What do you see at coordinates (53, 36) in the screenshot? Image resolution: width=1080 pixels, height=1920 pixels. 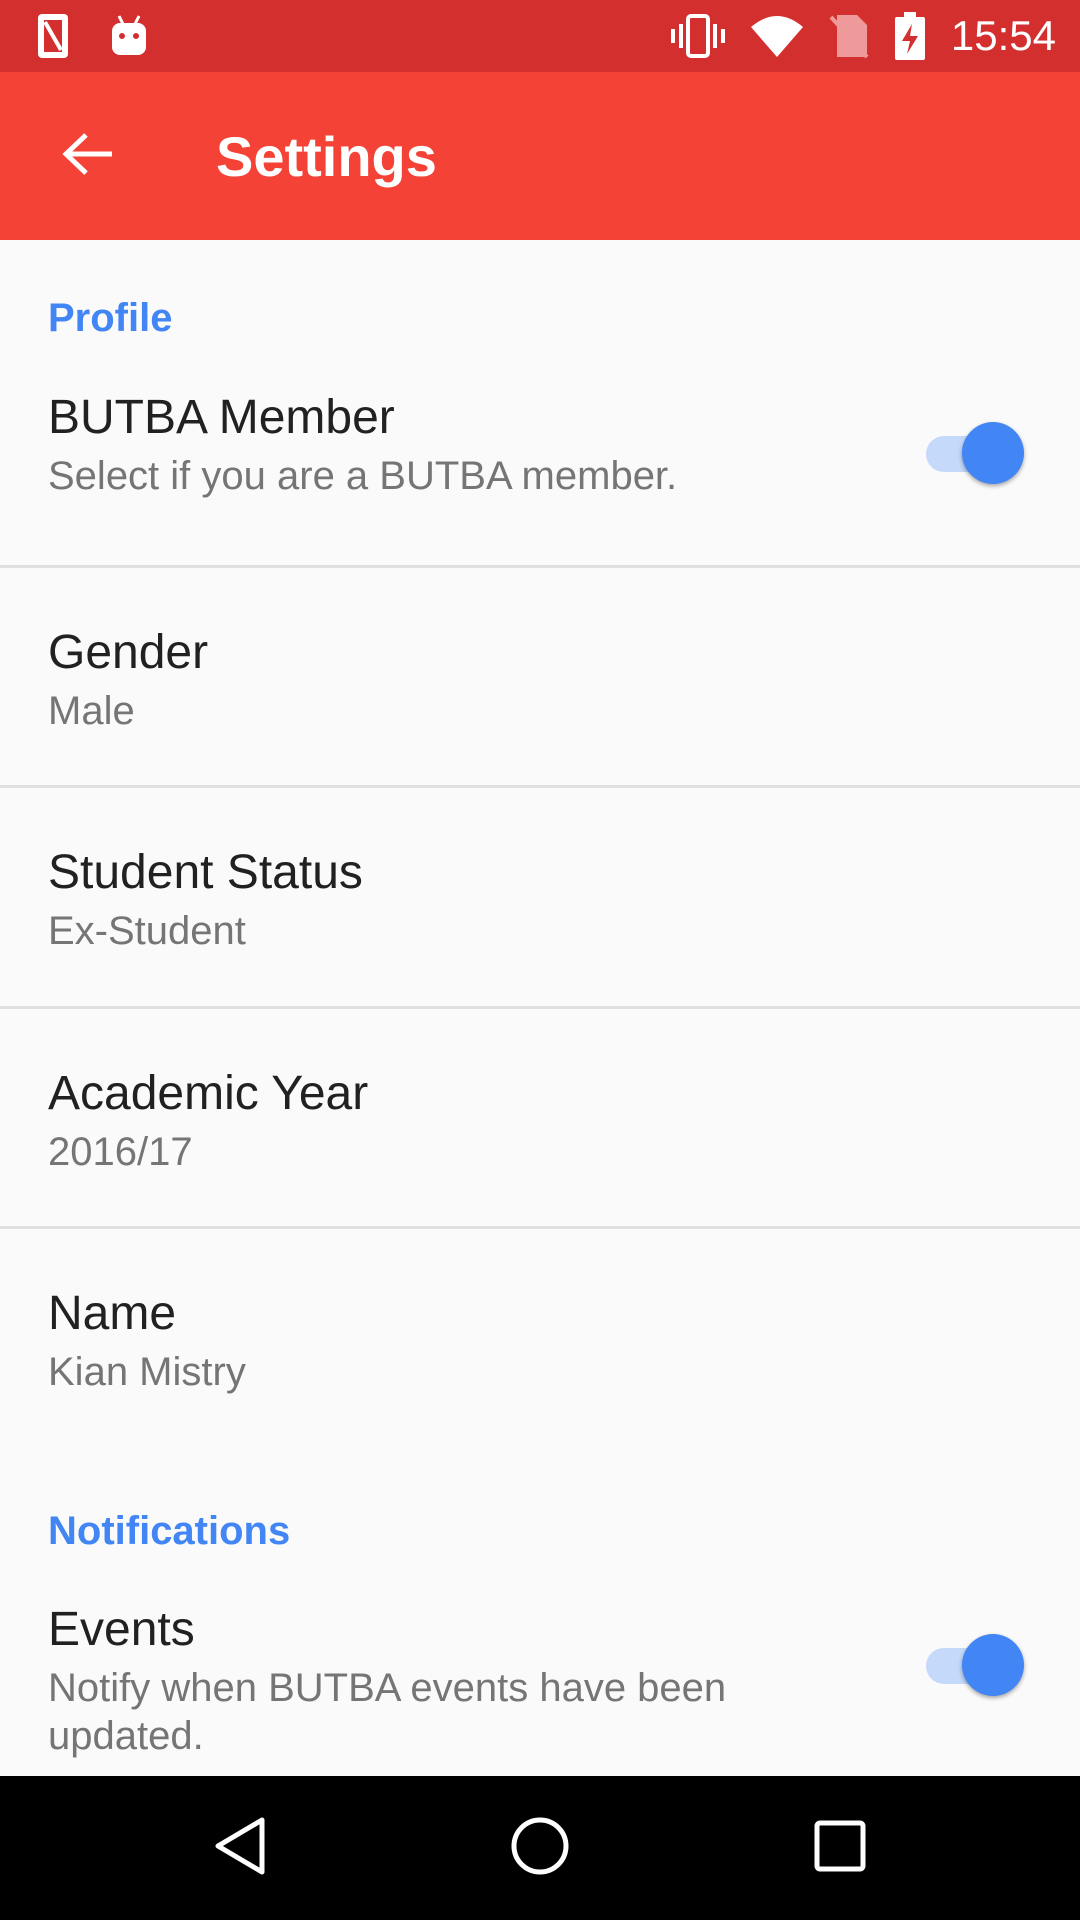 I see `sim-card-icon` at bounding box center [53, 36].